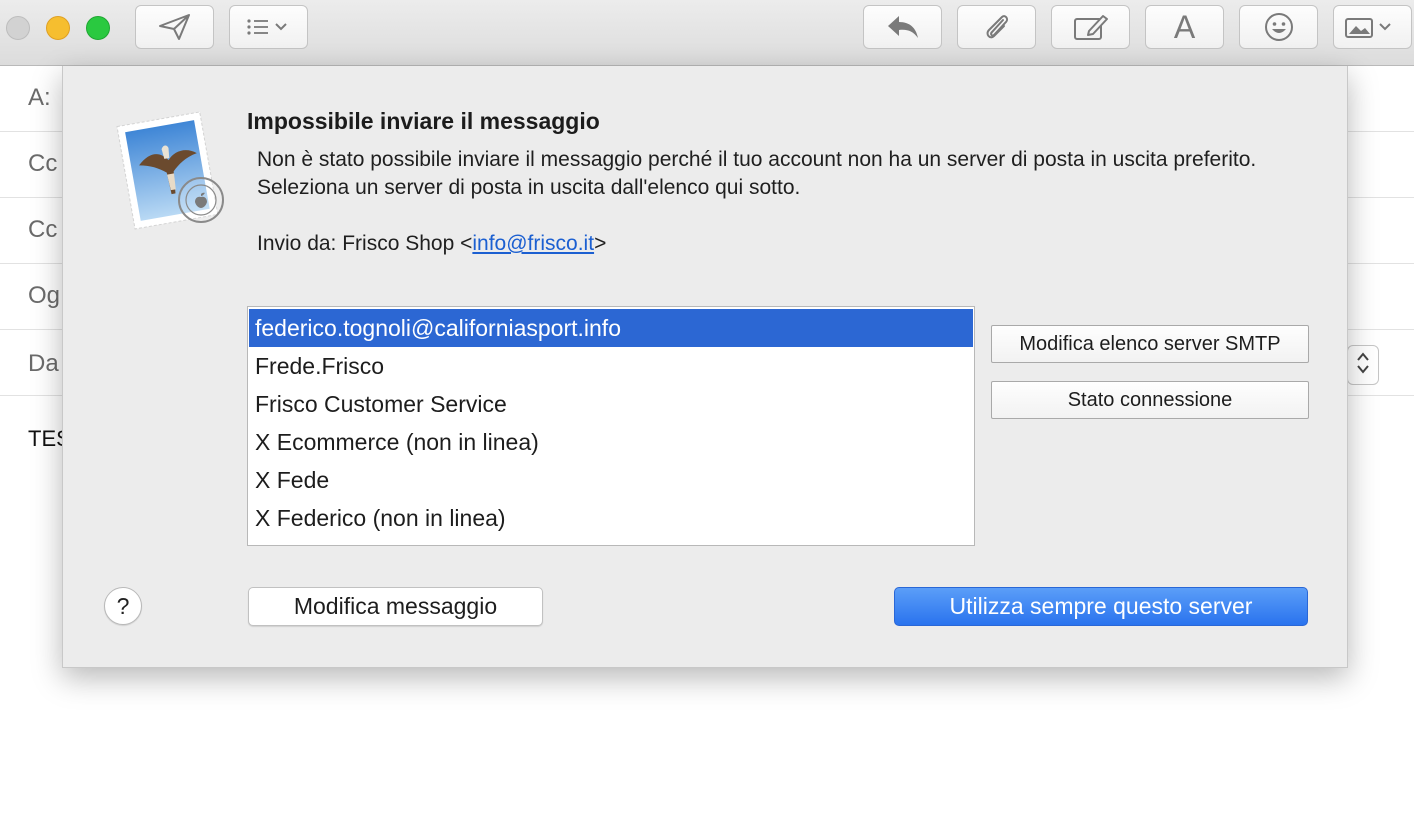  What do you see at coordinates (611, 366) in the screenshot?
I see `server-list-item: Frede.Frisco` at bounding box center [611, 366].